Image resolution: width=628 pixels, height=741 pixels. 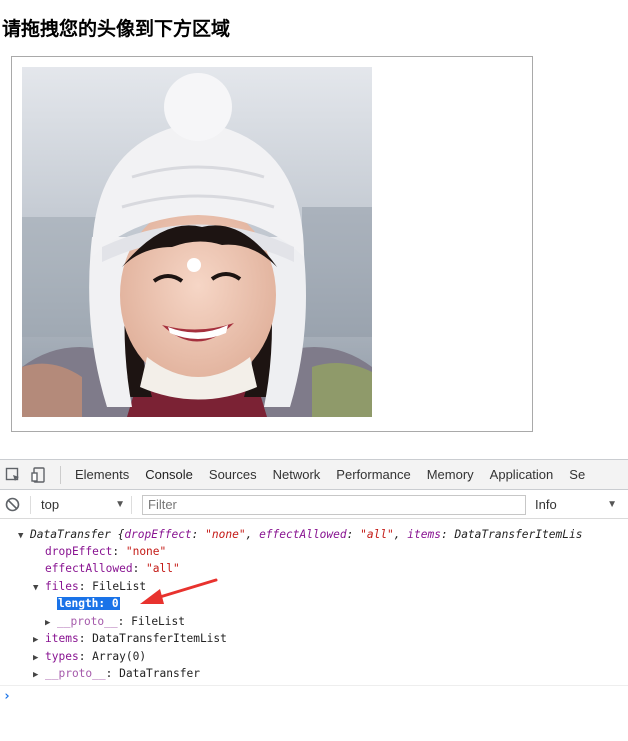 What do you see at coordinates (12, 505) in the screenshot?
I see `clear-console-icon` at bounding box center [12, 505].